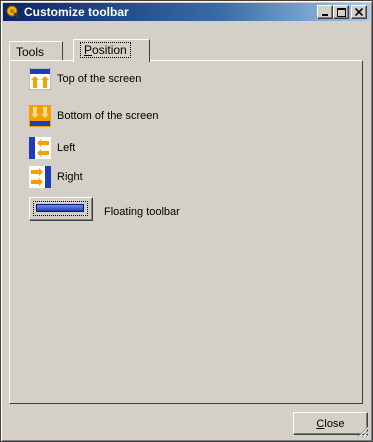 The height and width of the screenshot is (442, 373). Describe the element at coordinates (334, 423) in the screenshot. I see `close-button-rest: lose` at that location.